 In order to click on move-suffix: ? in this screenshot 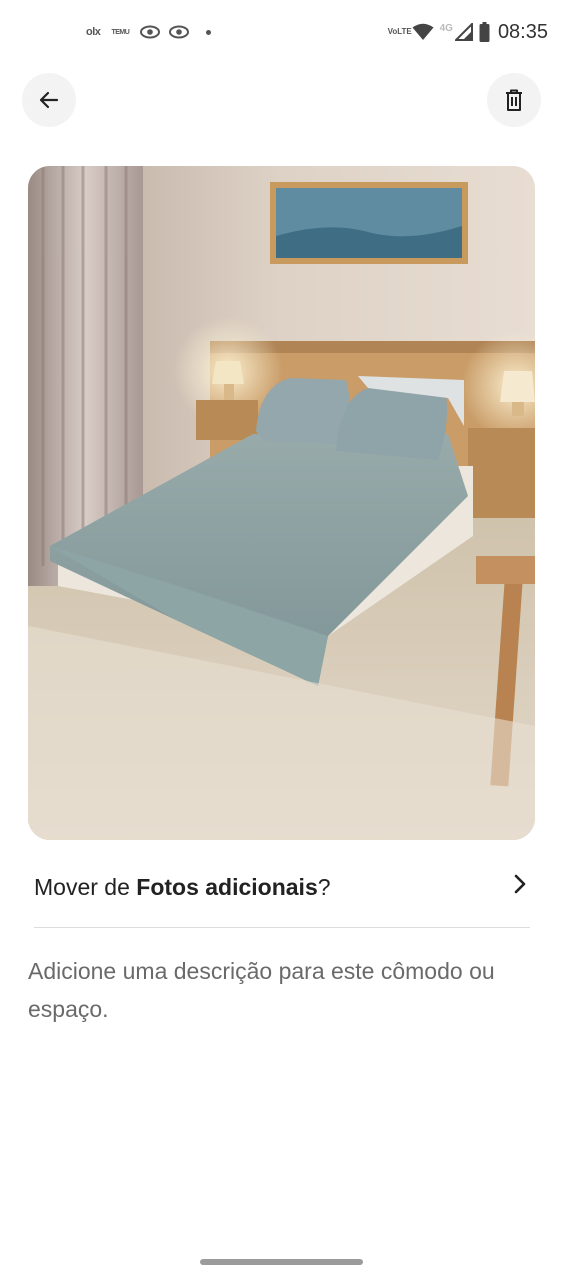, I will do `click(324, 887)`.